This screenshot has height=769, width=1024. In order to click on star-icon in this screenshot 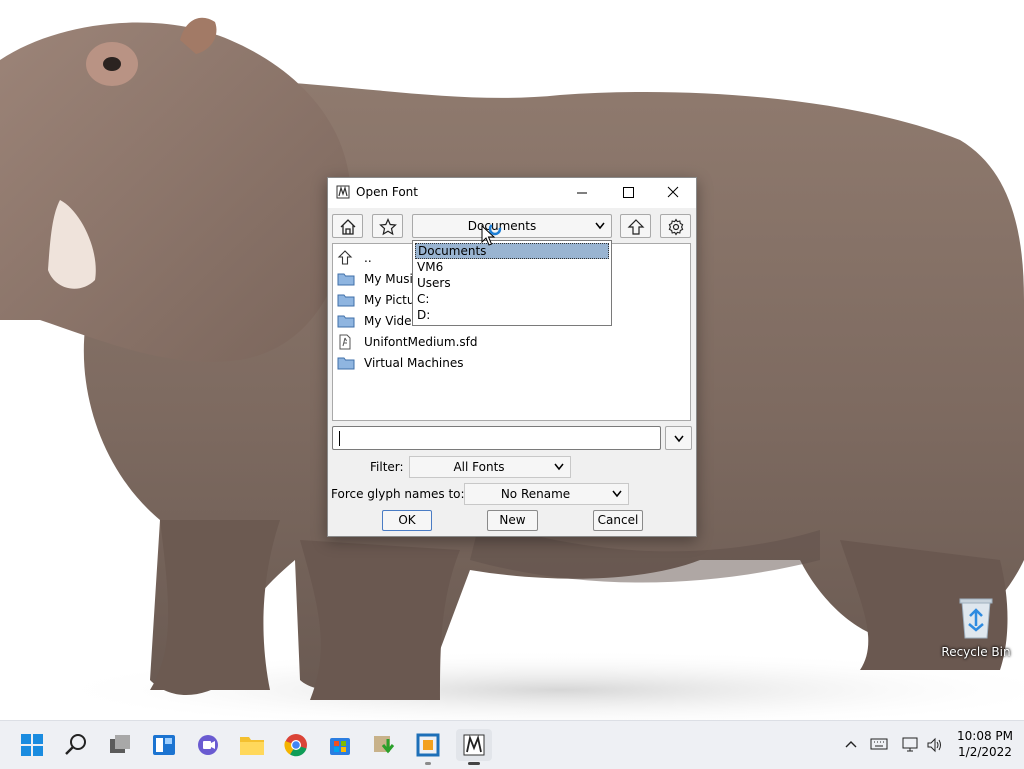, I will do `click(388, 227)`.